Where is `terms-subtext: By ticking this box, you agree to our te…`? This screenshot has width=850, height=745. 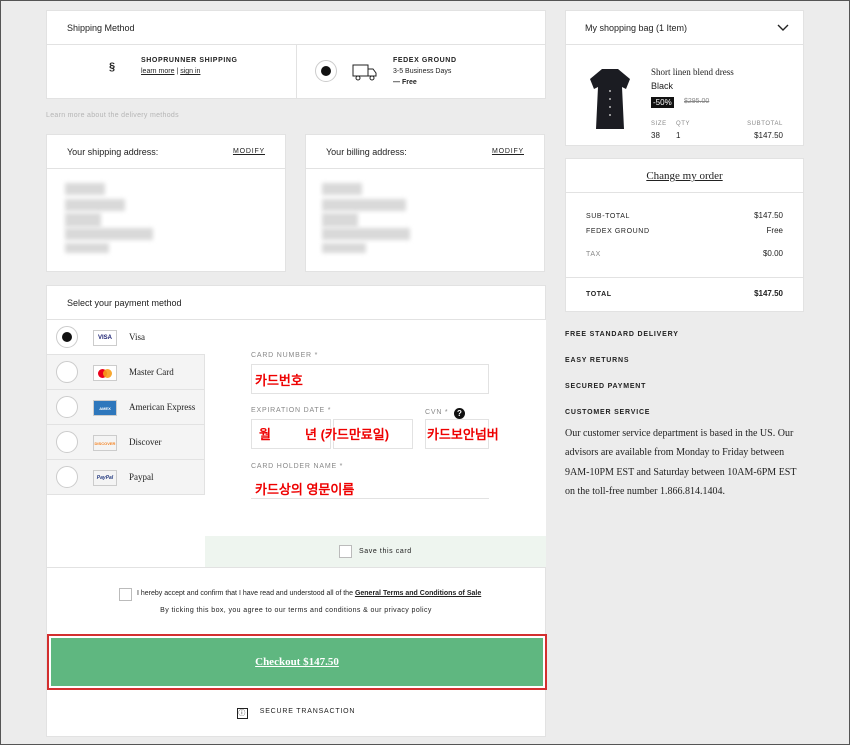
terms-subtext: By ticking this box, you agree to our te… is located at coordinates (296, 610).